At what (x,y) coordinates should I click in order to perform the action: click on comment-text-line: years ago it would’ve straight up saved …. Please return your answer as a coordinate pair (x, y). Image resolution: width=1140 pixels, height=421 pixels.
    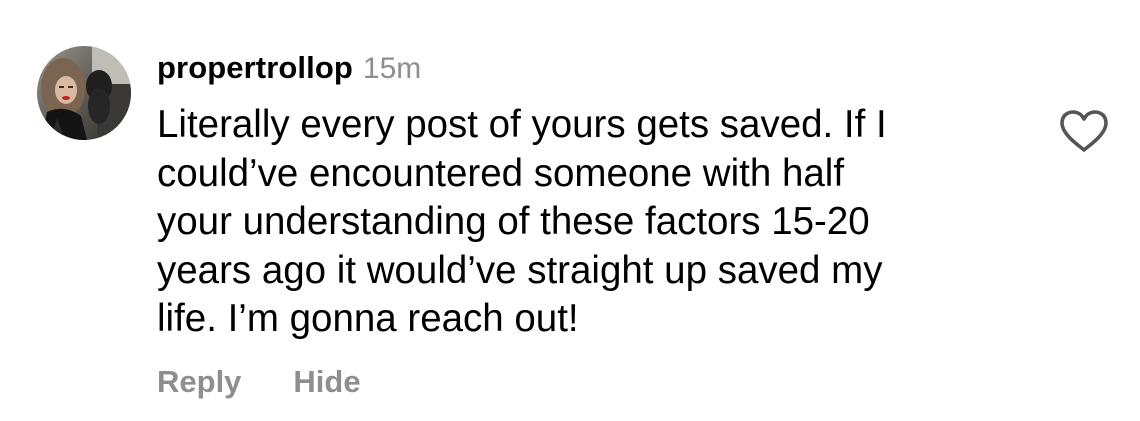
    Looking at the image, I should click on (520, 270).